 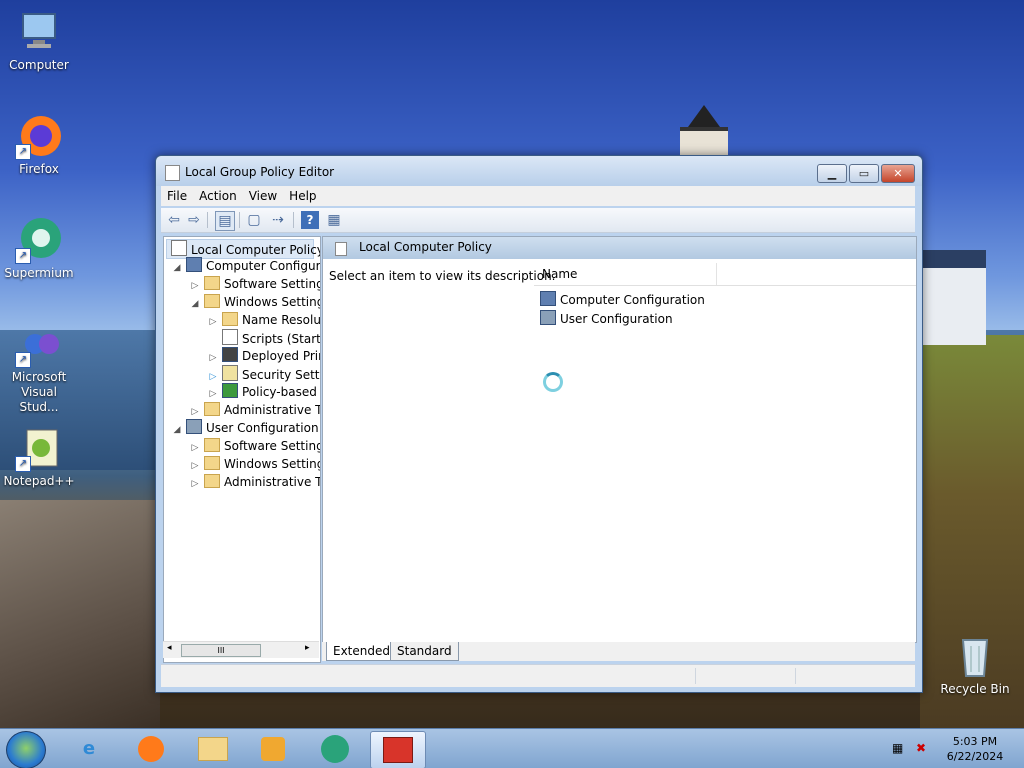 What do you see at coordinates (26, 749) in the screenshot?
I see `start-button` at bounding box center [26, 749].